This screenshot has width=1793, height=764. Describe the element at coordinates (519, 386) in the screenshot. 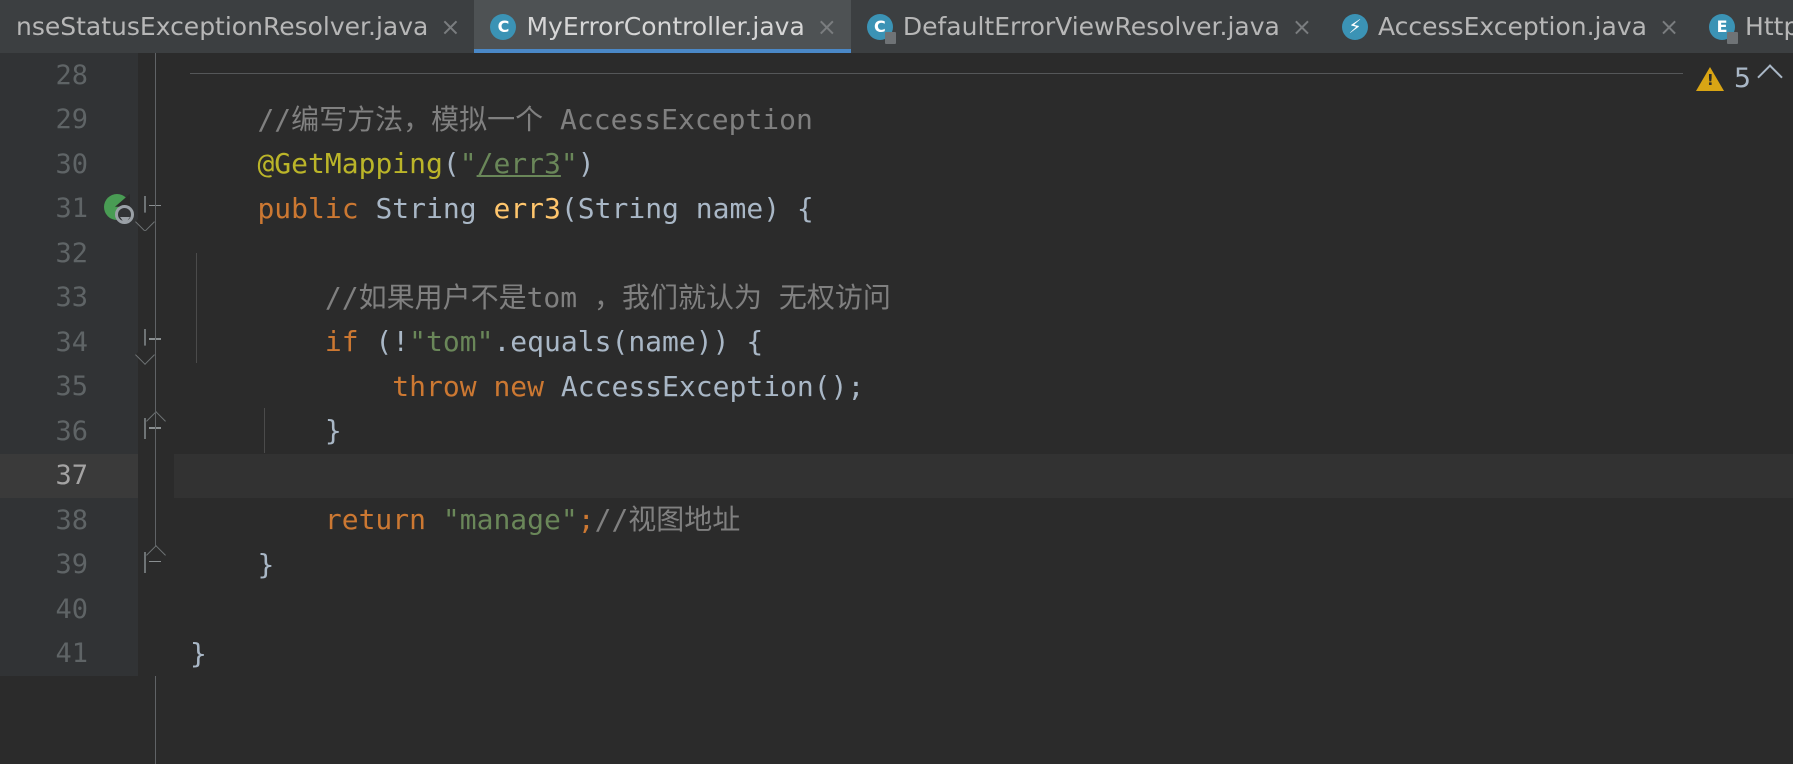

I see `keyword-token: new` at that location.